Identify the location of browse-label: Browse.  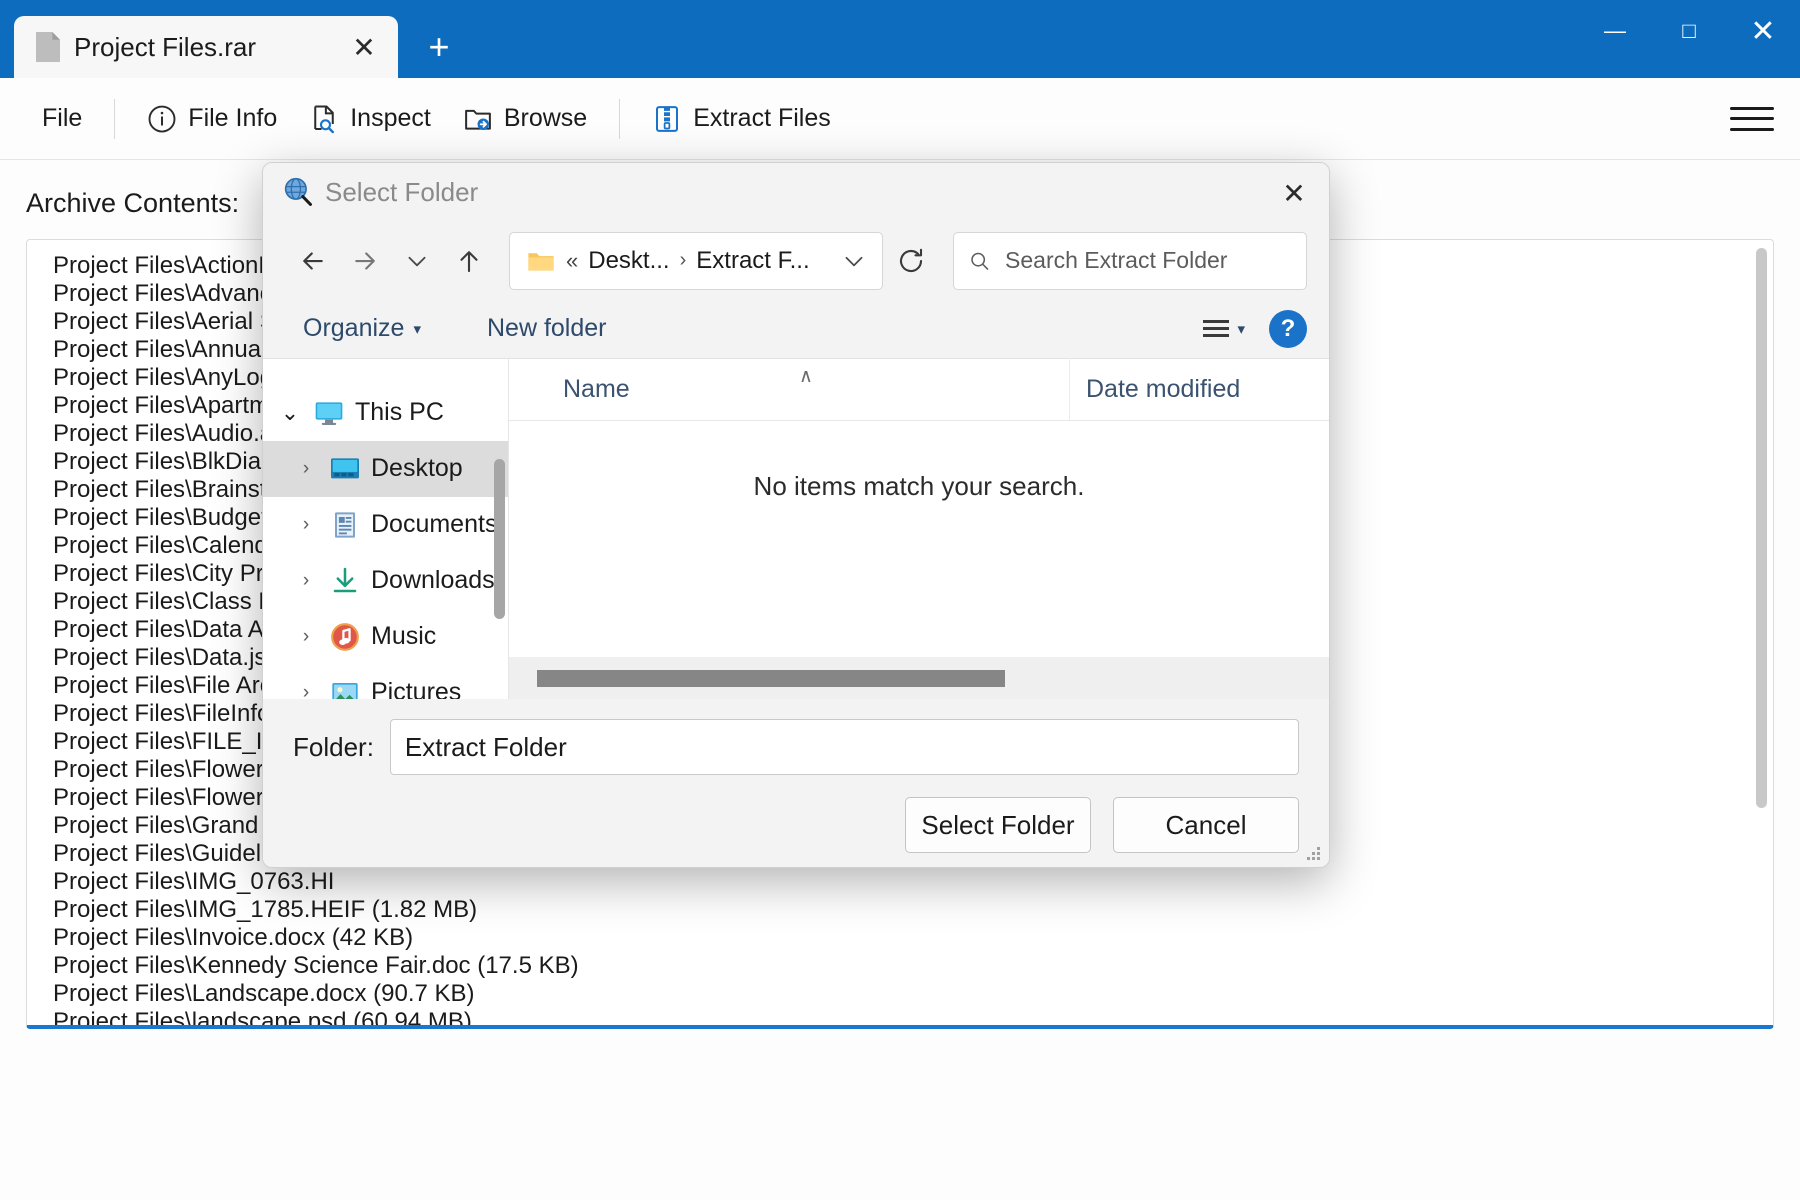
(545, 118).